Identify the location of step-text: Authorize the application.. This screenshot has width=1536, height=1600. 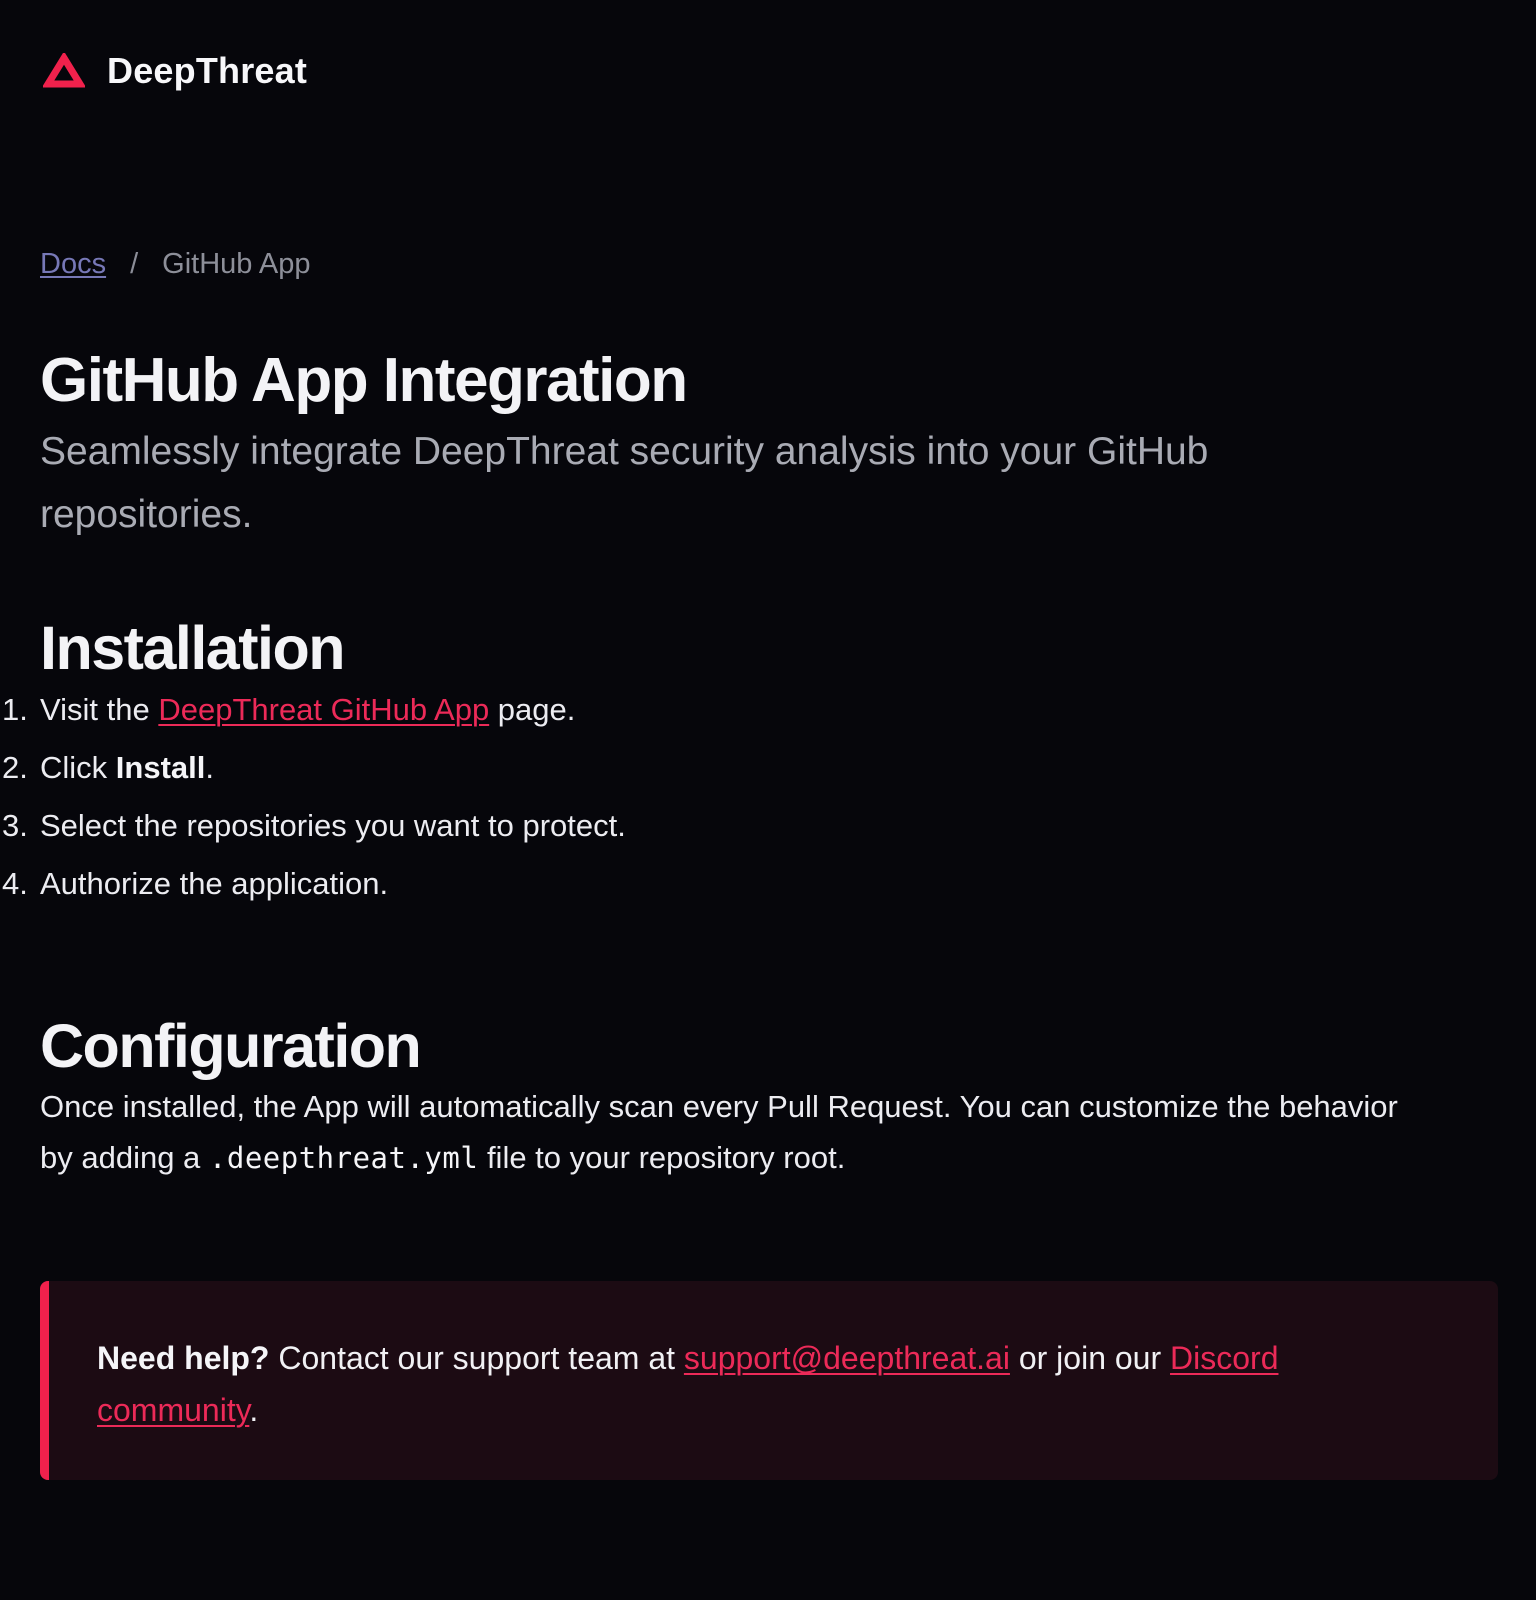
(214, 883).